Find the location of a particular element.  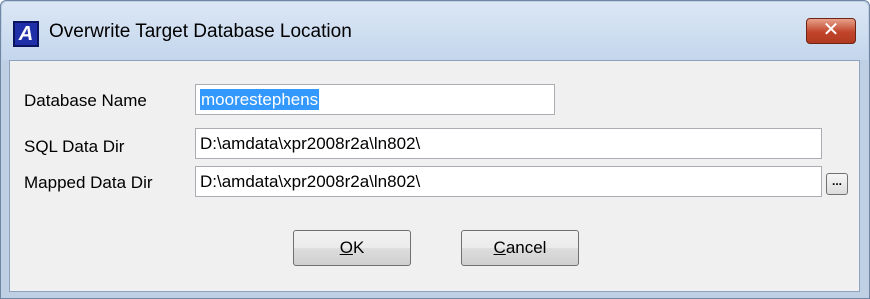

mapped-data-dir-value: D:\amdata\xpr2008r2a\ln802\ is located at coordinates (310, 181).